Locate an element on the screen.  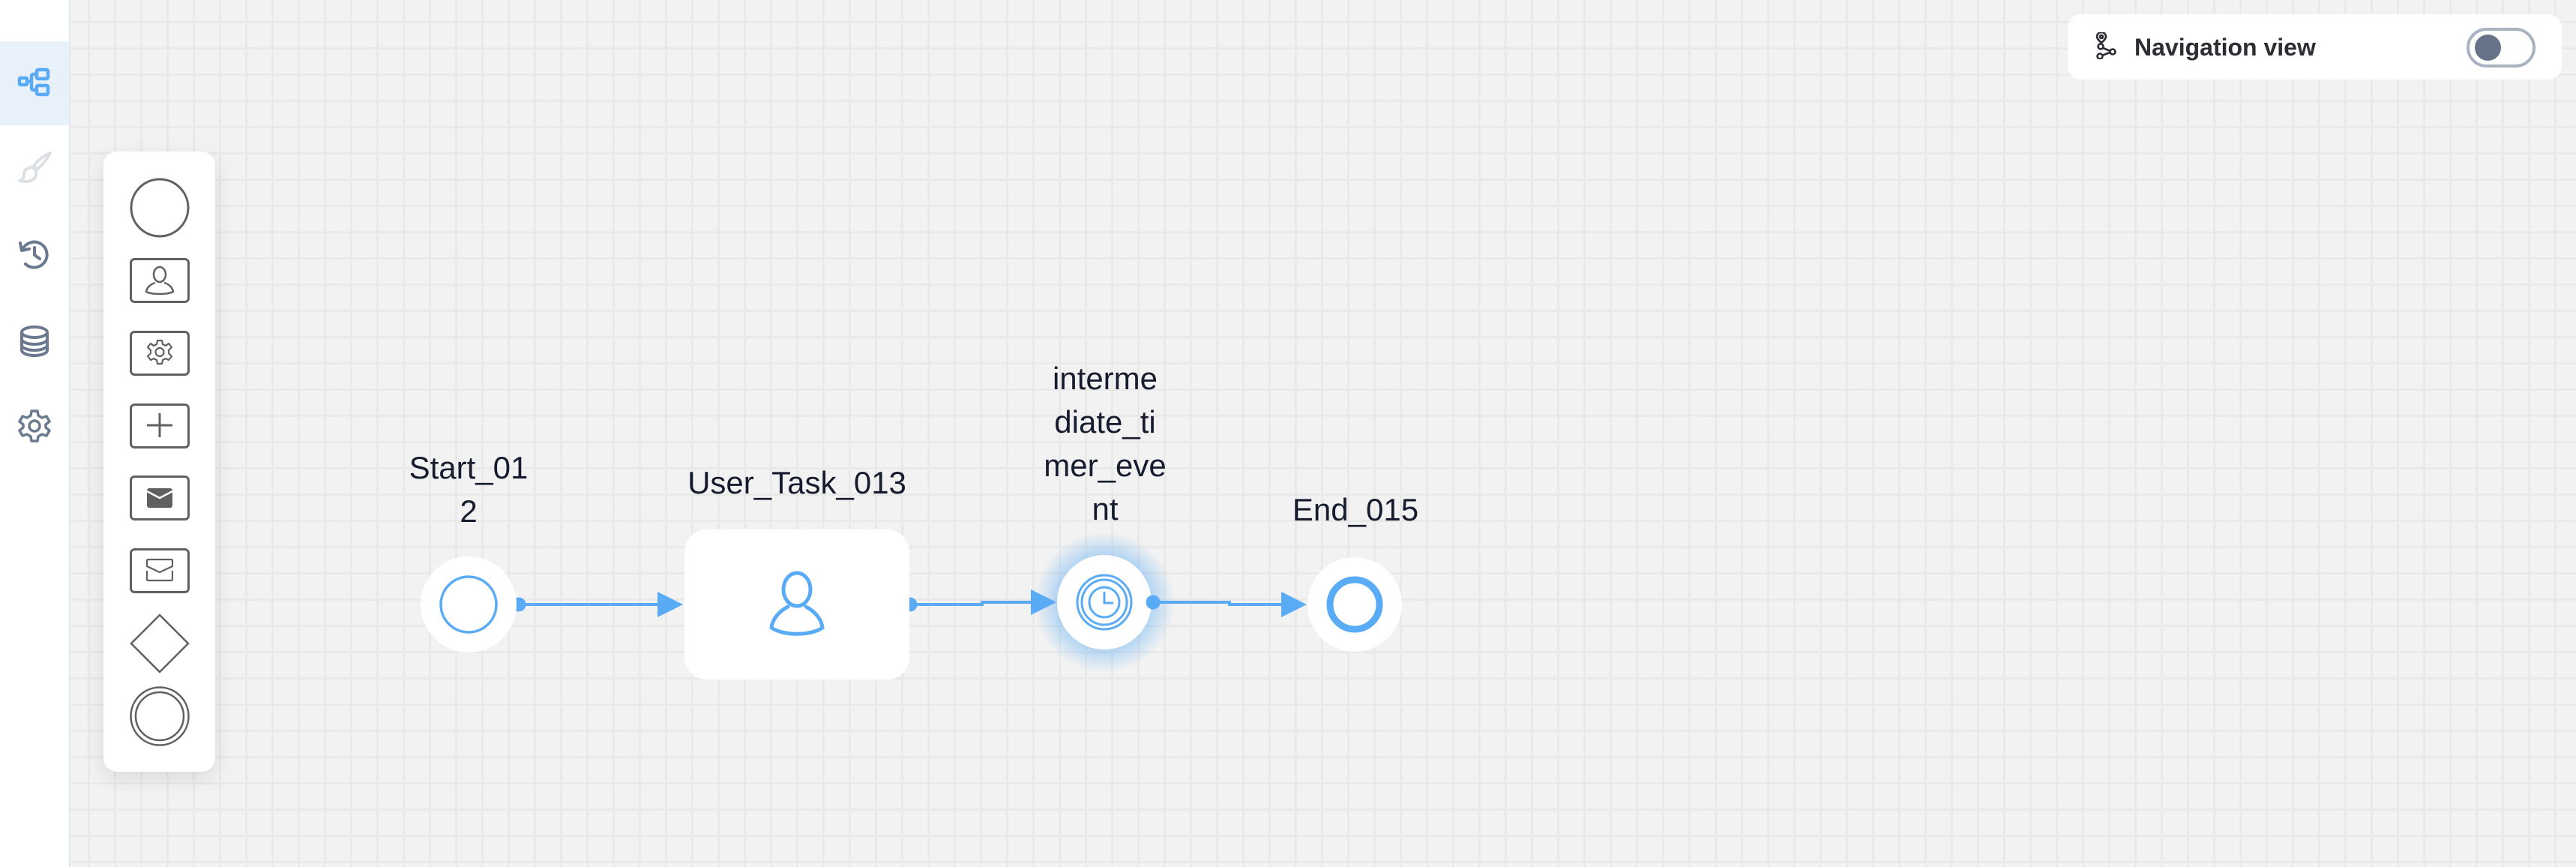
palette-item-send-task is located at coordinates (159, 498).